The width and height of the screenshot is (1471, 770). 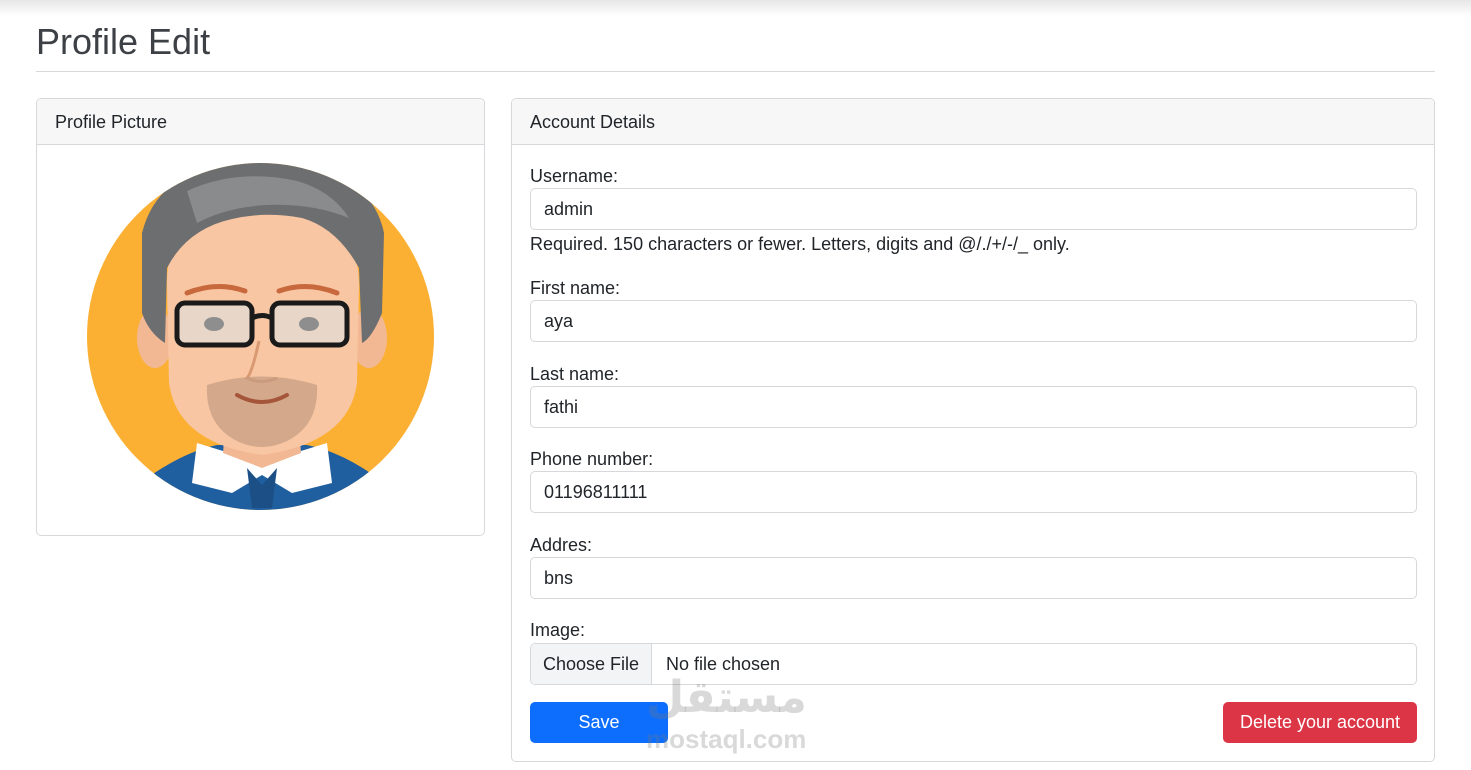 I want to click on first-name-label: First name:, so click(x=575, y=288).